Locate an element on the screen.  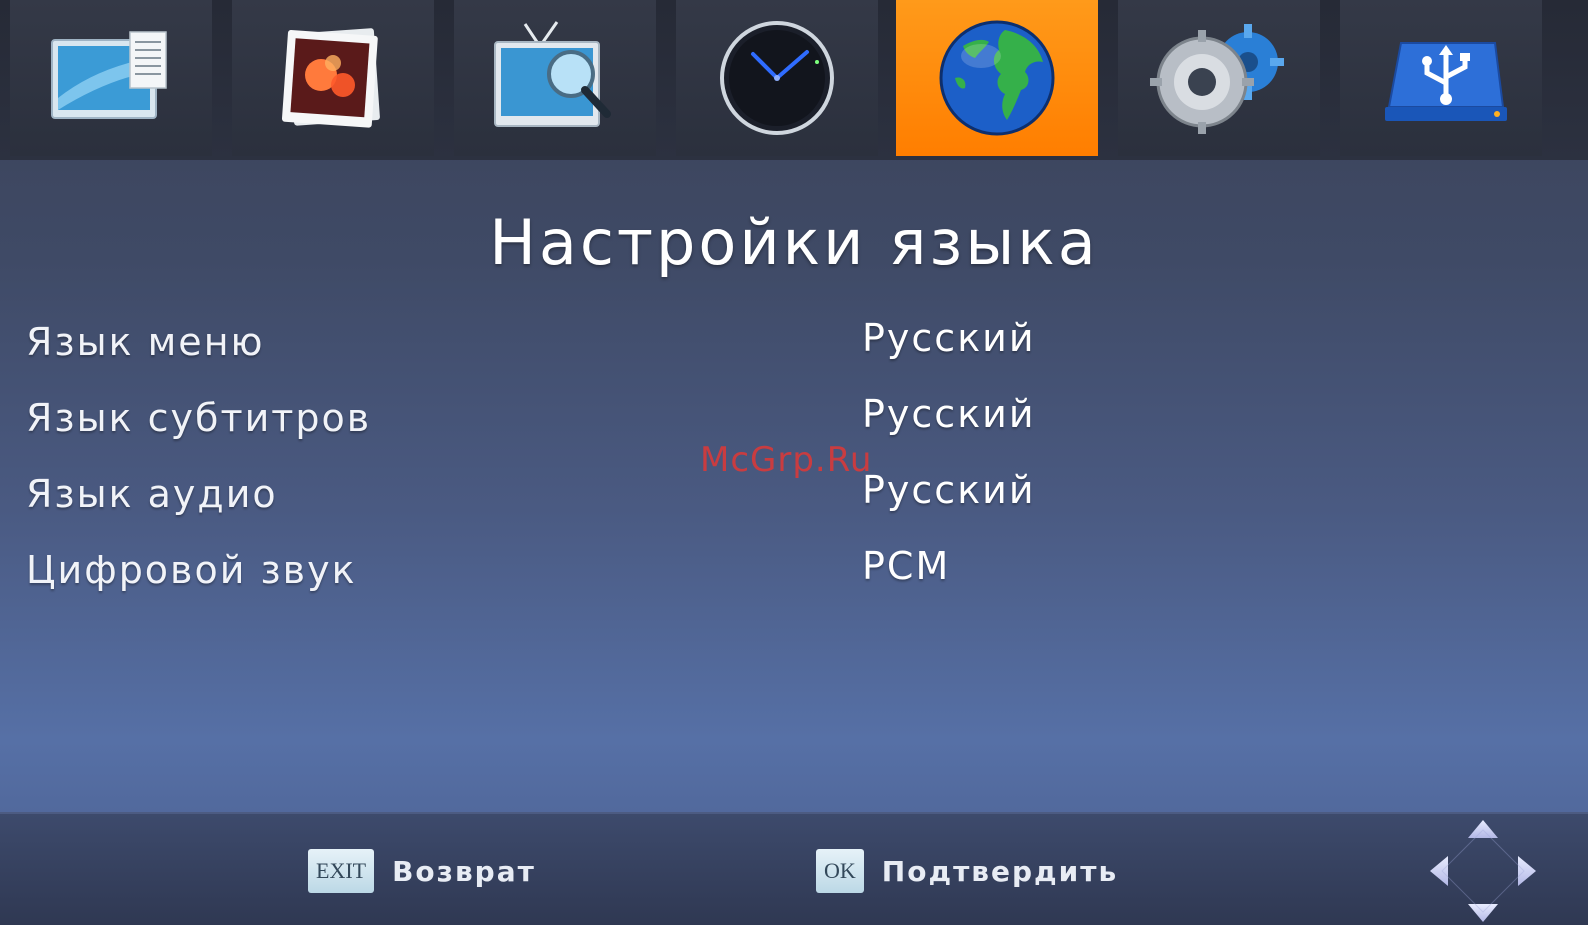
tab-picture is located at coordinates (333, 78).